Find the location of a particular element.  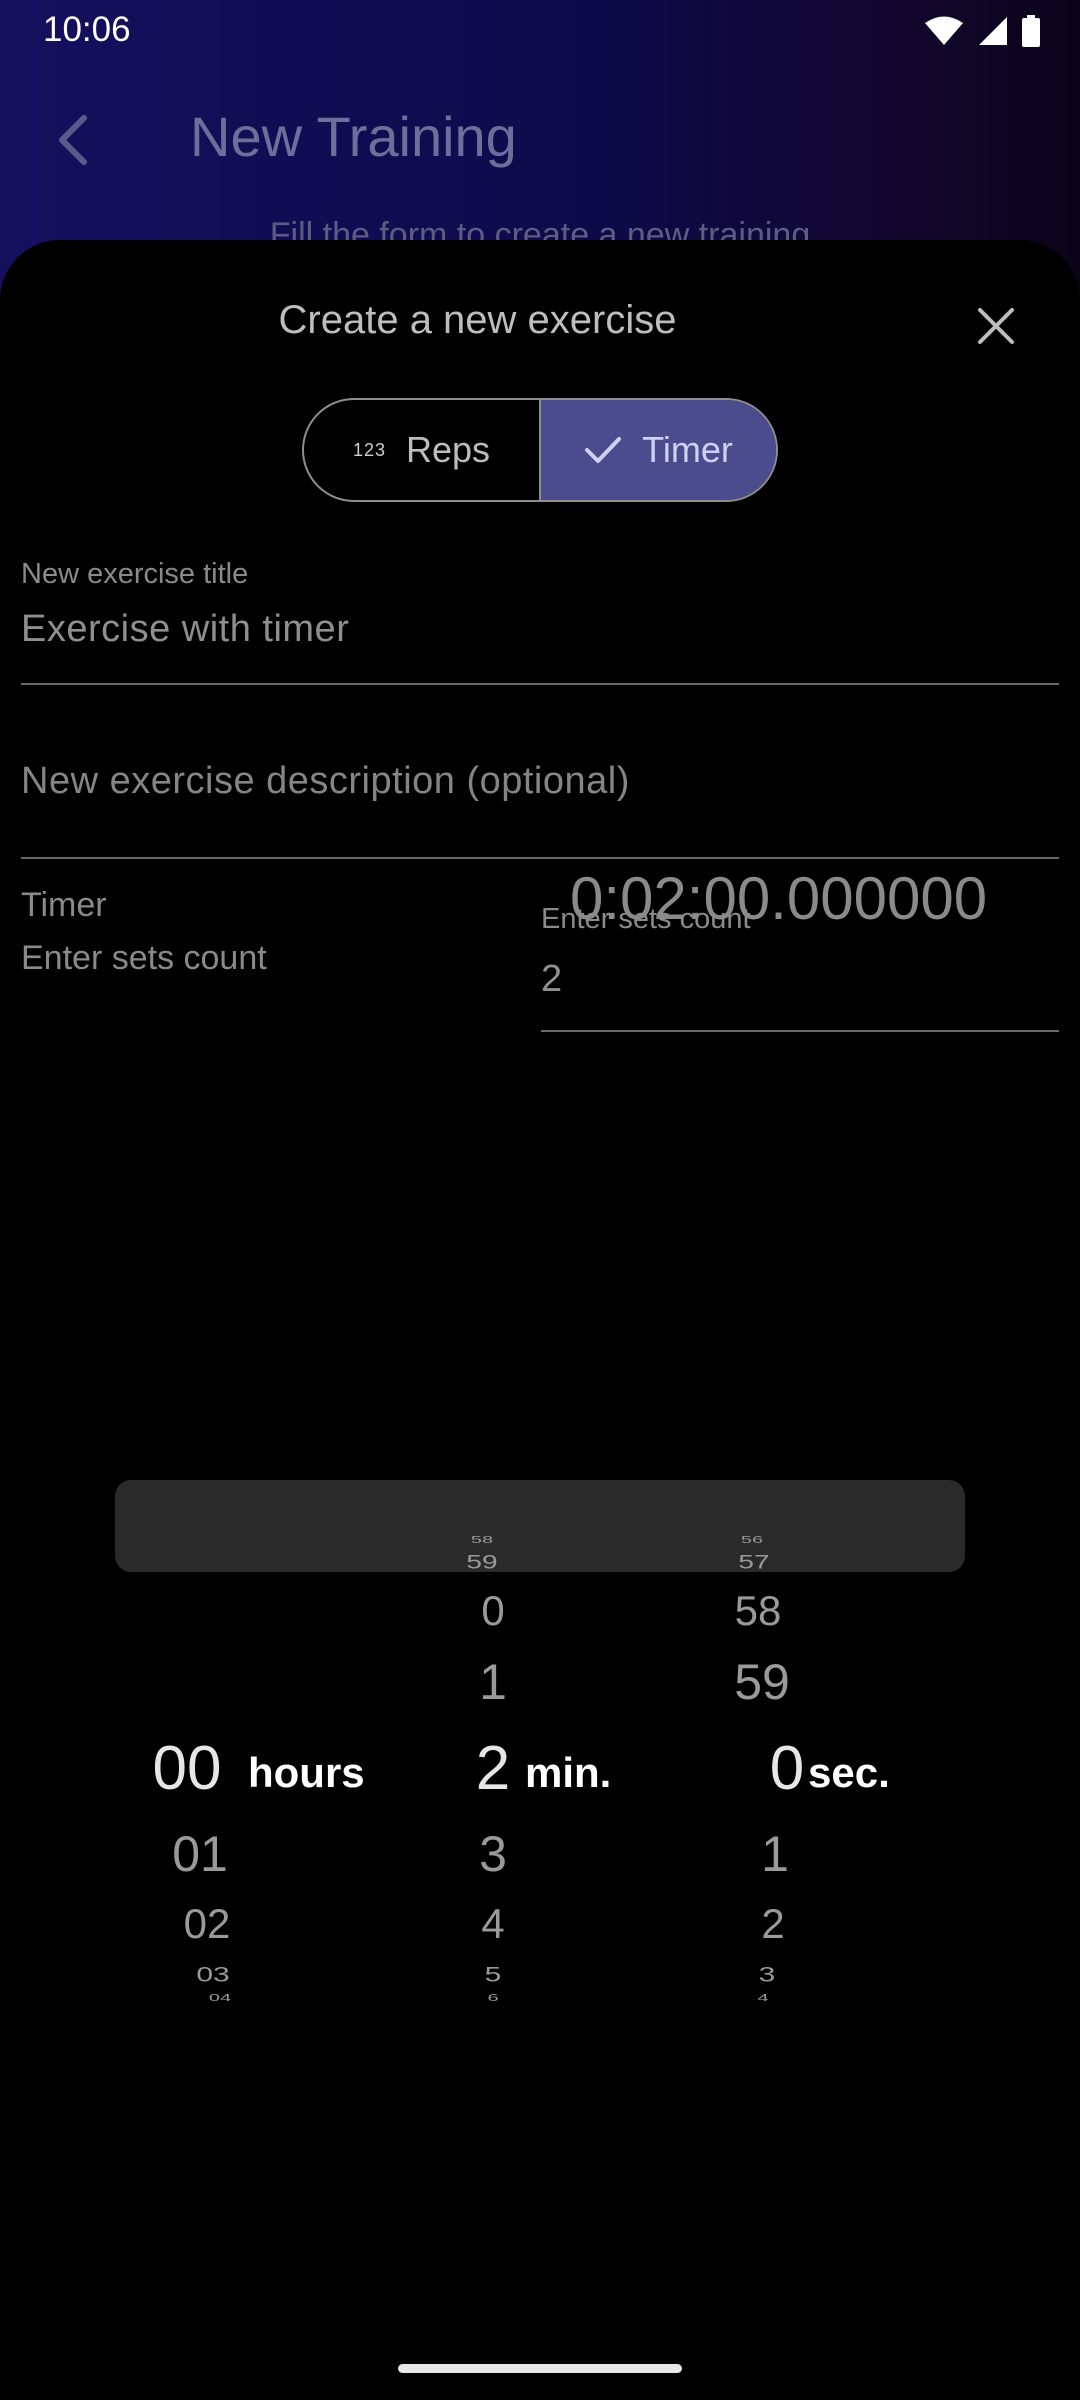

exercise-type-toggle: 123 Reps Timer is located at coordinates (540, 450).